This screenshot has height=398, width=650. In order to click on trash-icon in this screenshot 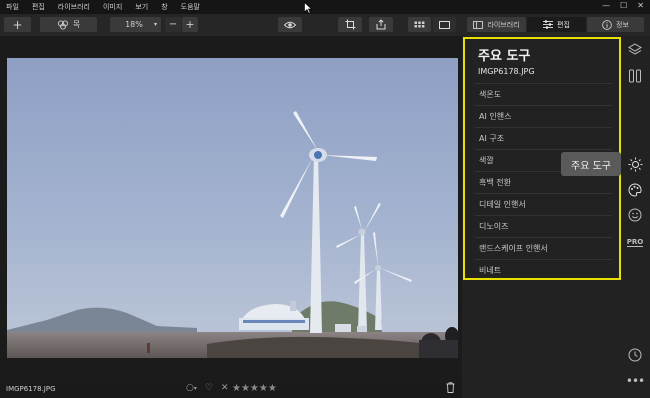, I will do `click(450, 389)`.